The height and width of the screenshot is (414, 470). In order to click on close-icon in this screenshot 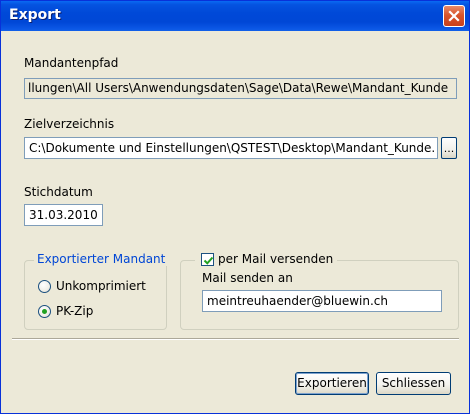, I will do `click(454, 16)`.